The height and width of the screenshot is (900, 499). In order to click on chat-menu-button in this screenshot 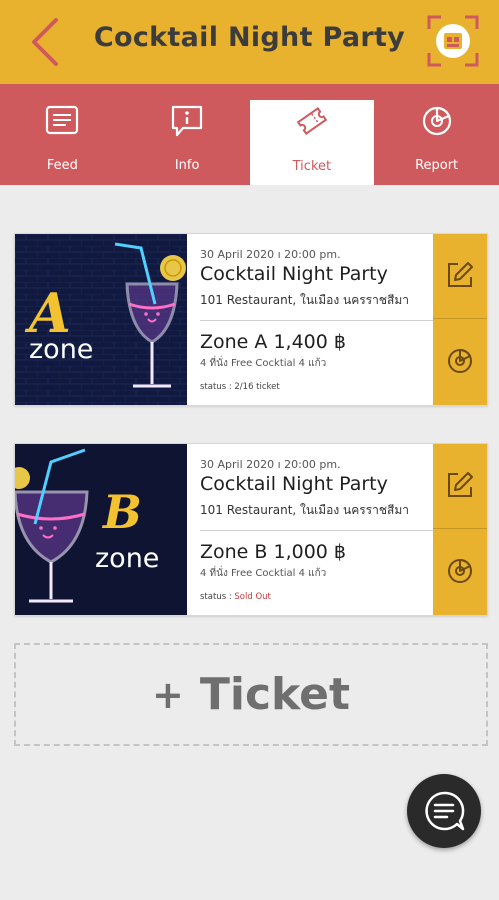, I will do `click(444, 811)`.